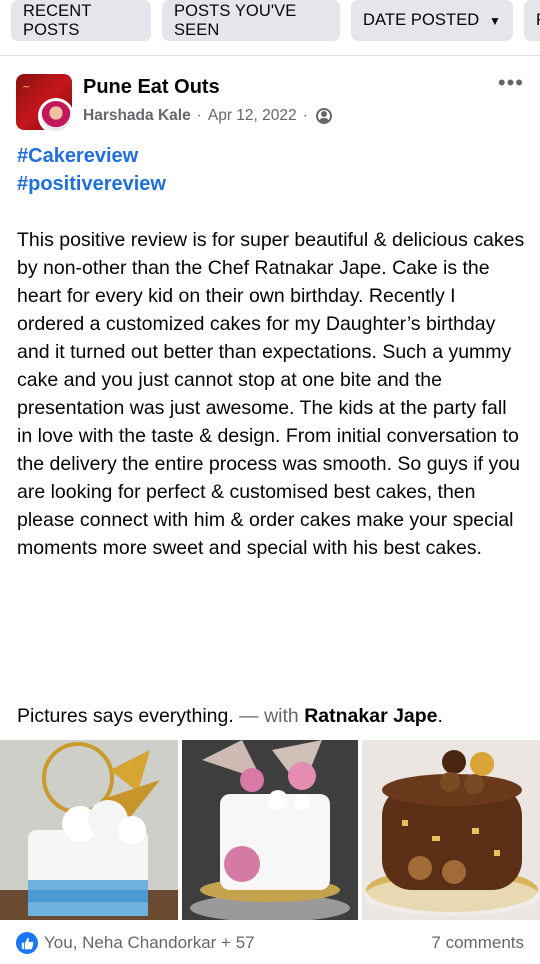  I want to click on filter-posts-seen: POSTS YOU'VE SEEN, so click(251, 20).